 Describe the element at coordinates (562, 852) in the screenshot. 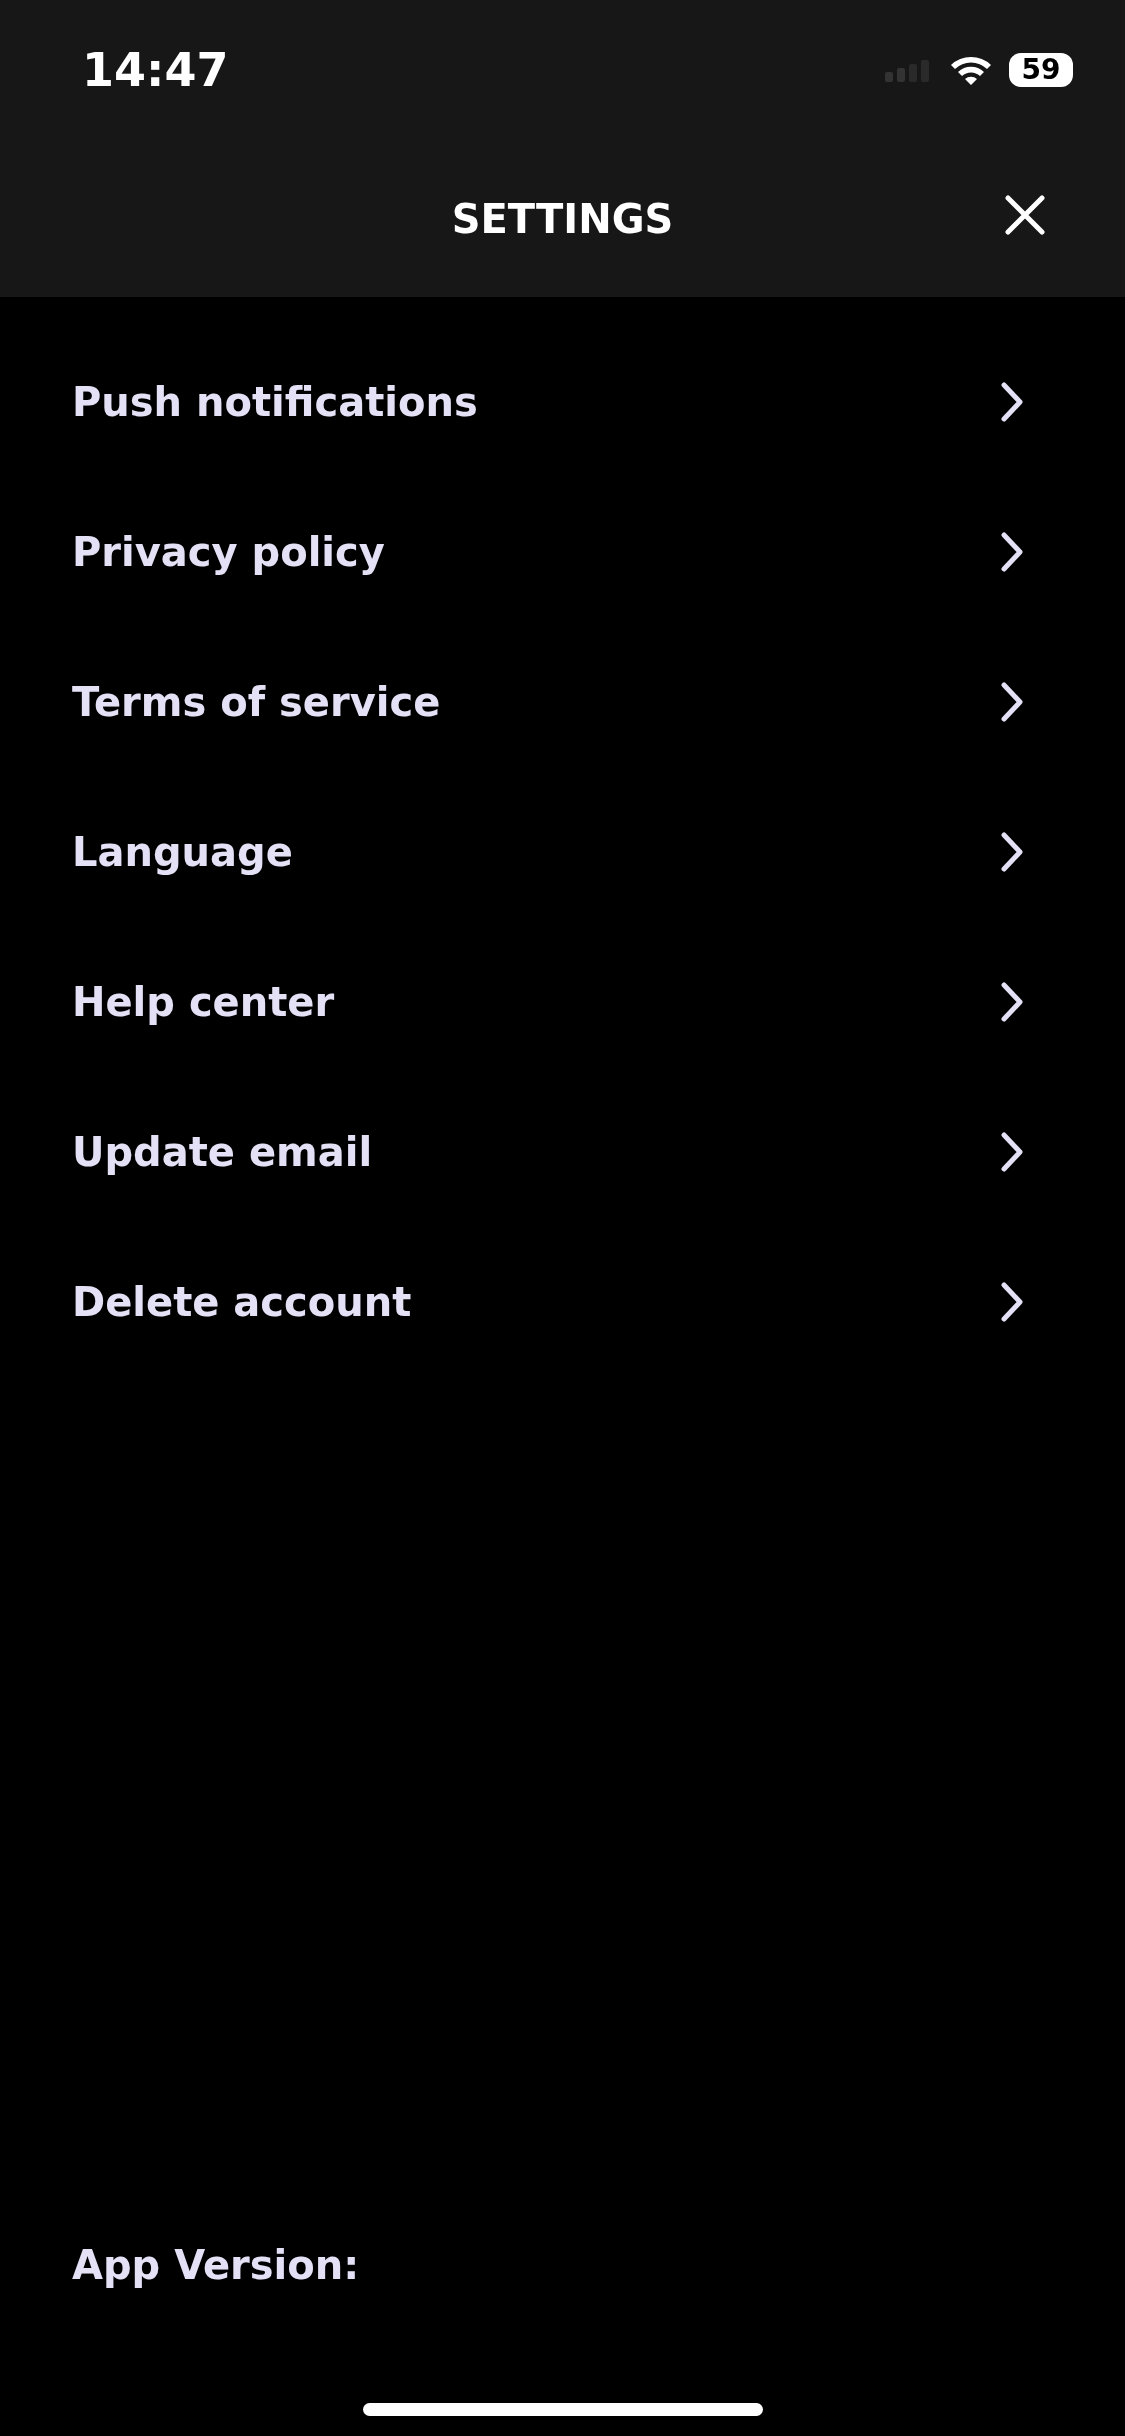

I see `settings-item: Language` at that location.